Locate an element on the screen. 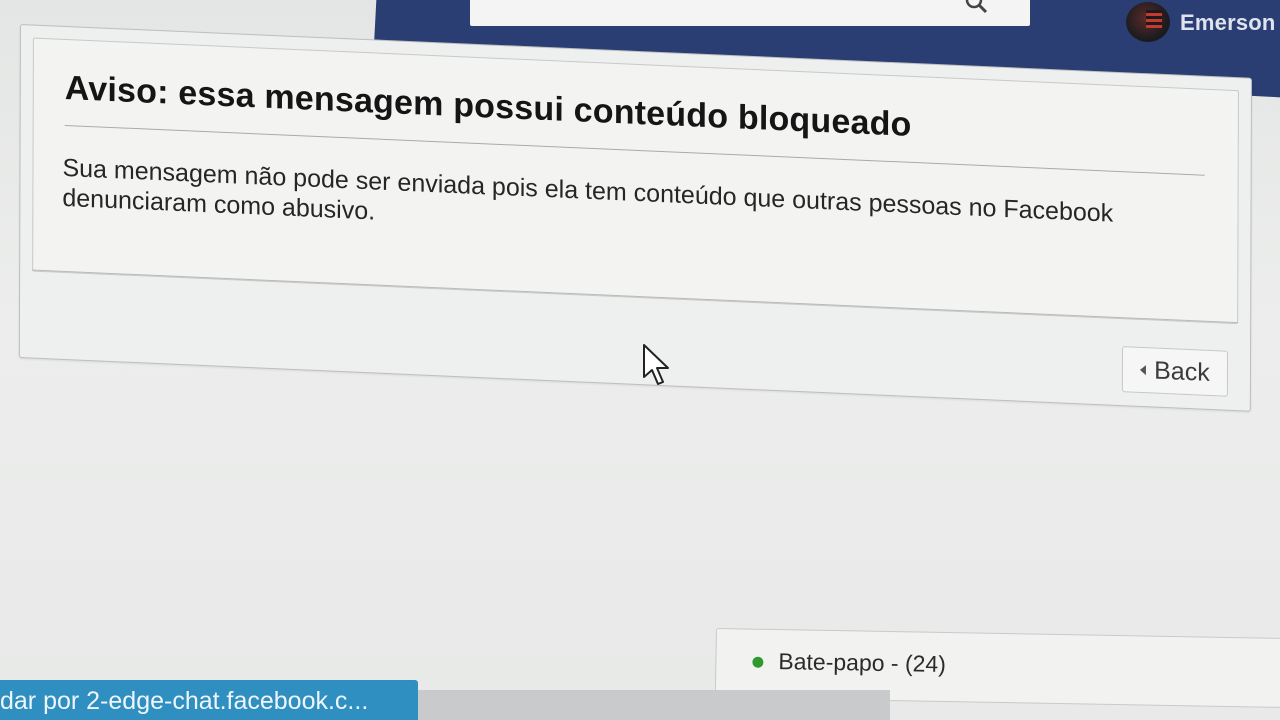 This screenshot has width=1280, height=720. back-caret-icon is located at coordinates (1143, 370).